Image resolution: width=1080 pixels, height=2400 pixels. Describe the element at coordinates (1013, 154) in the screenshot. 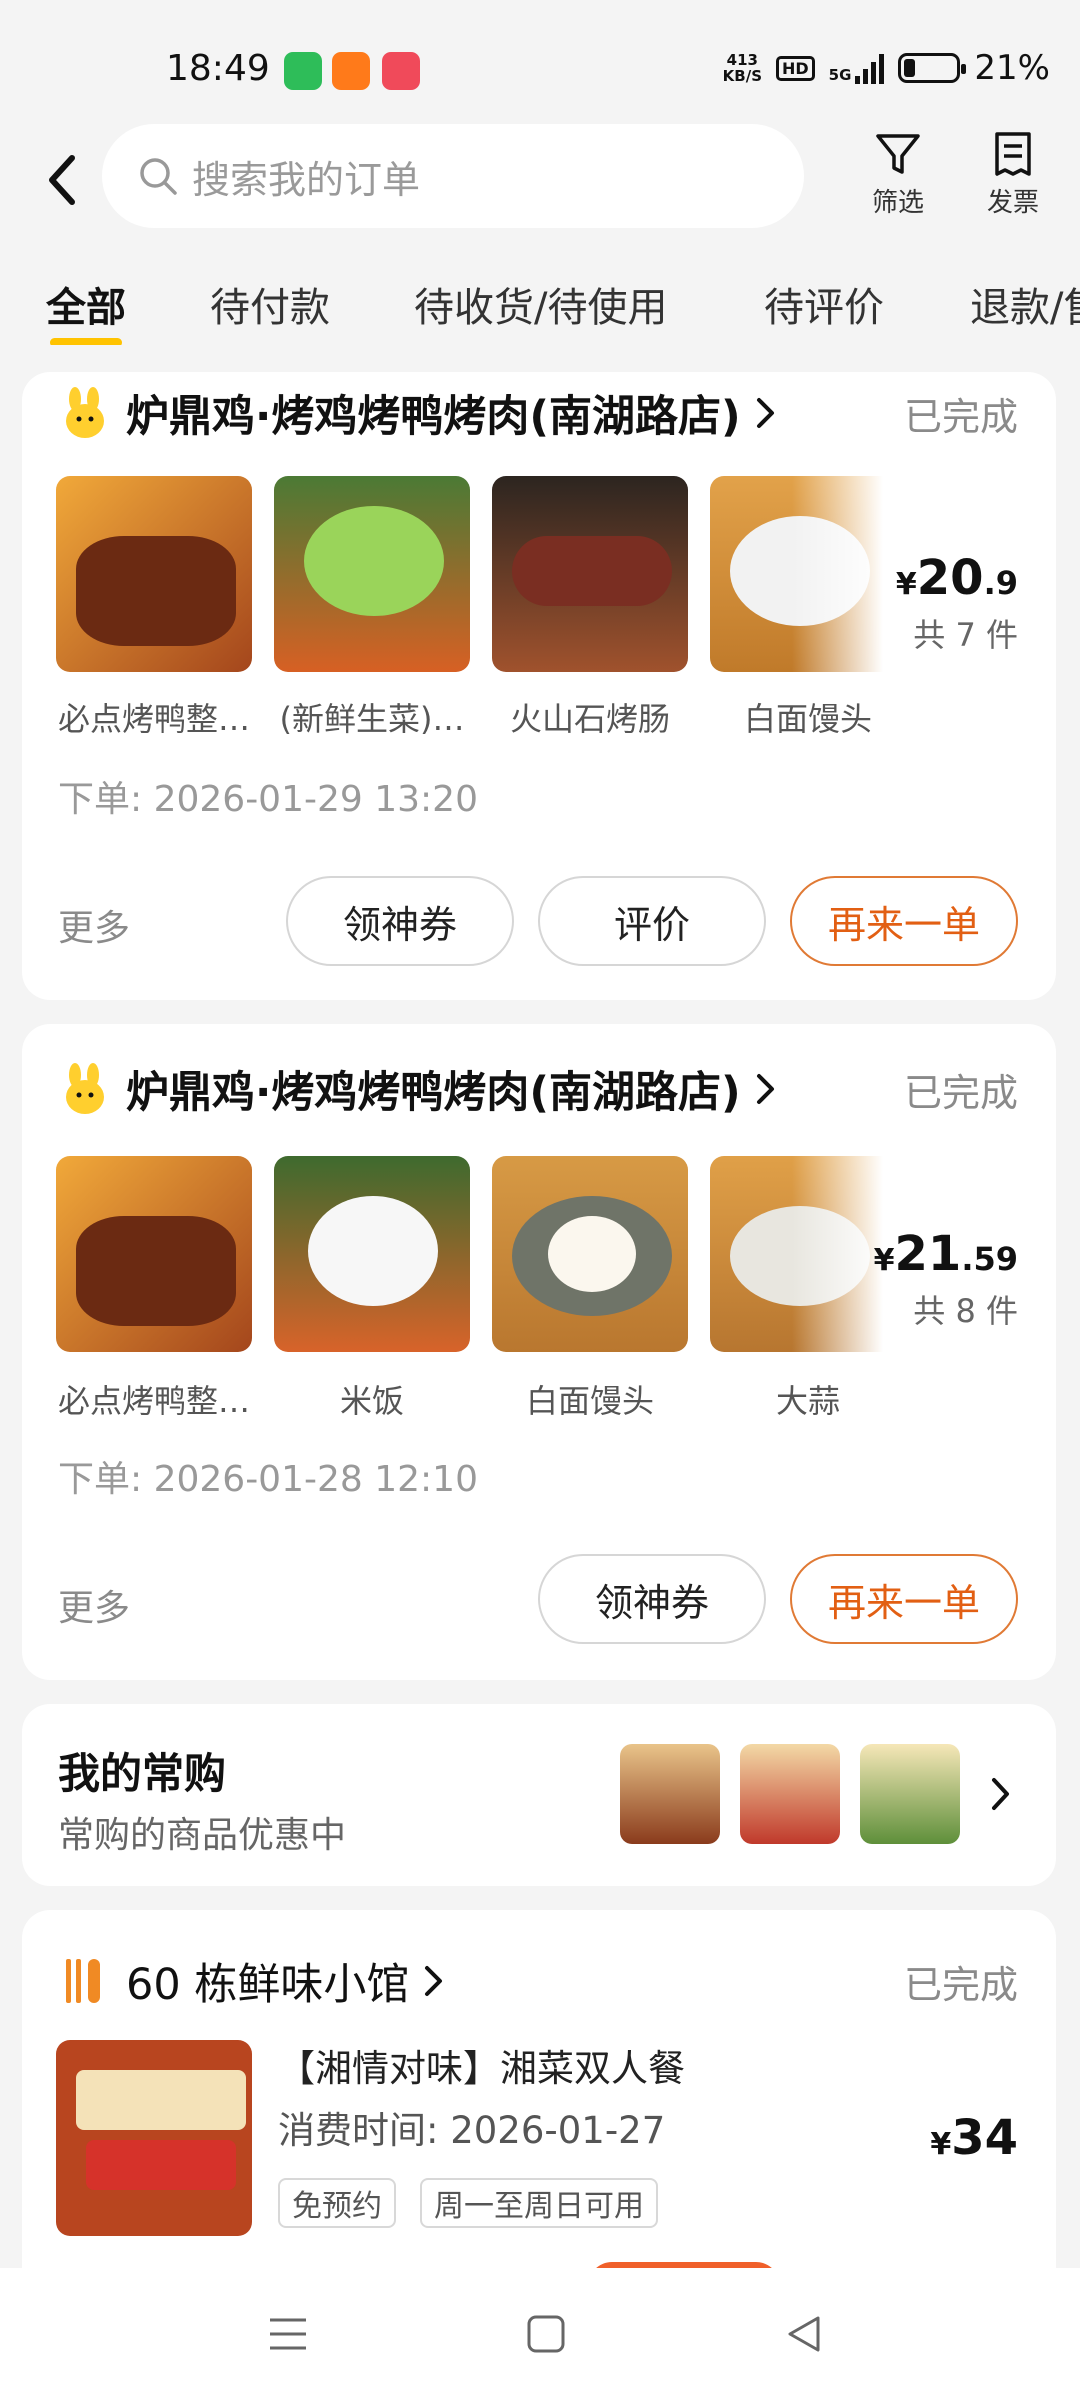

I see `invoice-icon` at that location.